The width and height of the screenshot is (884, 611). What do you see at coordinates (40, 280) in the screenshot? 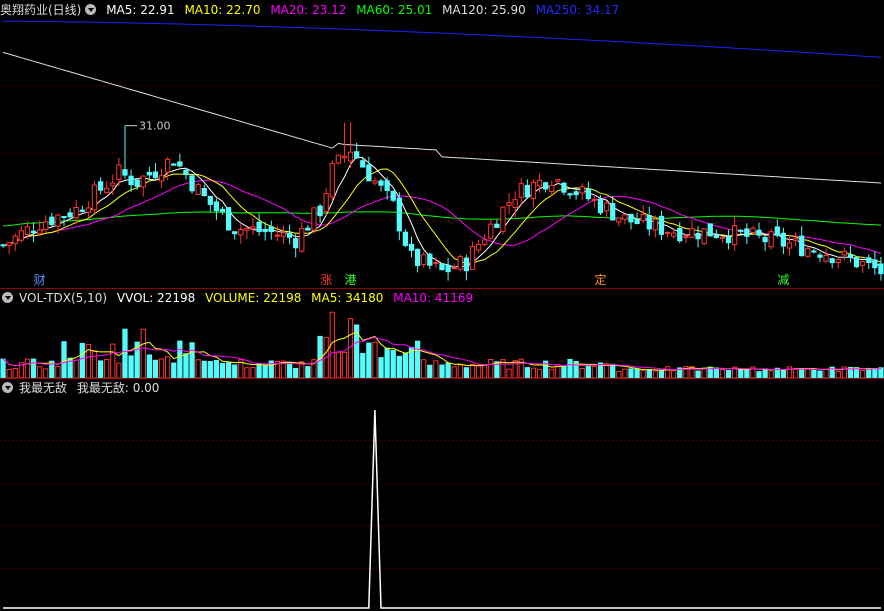
I see `marker-0: 财` at bounding box center [40, 280].